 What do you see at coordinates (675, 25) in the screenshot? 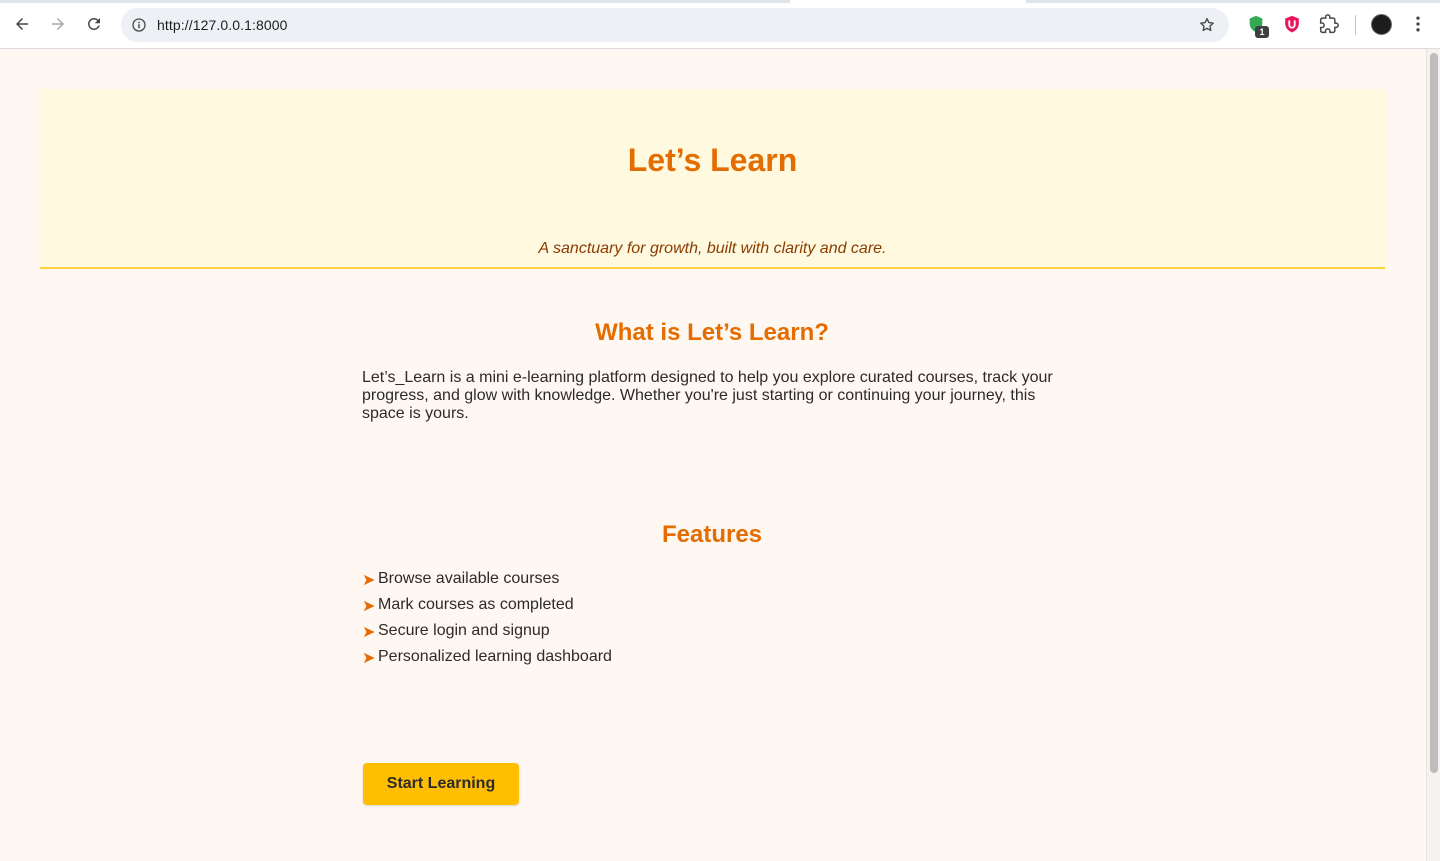
I see `address-bar: http://127.0.0.1:8000` at bounding box center [675, 25].